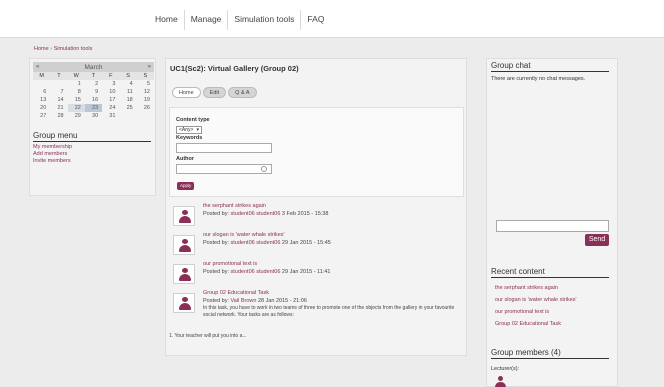 The height and width of the screenshot is (387, 664). What do you see at coordinates (127, 100) in the screenshot?
I see `calendar-day: 18` at bounding box center [127, 100].